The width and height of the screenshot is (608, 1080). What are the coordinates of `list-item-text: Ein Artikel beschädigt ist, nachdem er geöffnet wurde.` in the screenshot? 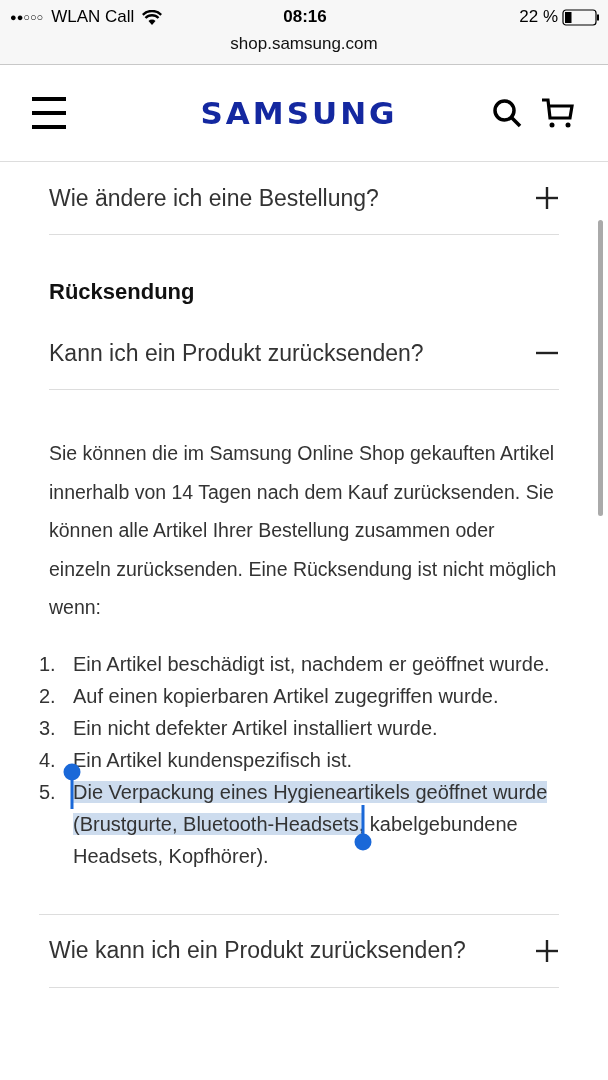 It's located at (312, 664).